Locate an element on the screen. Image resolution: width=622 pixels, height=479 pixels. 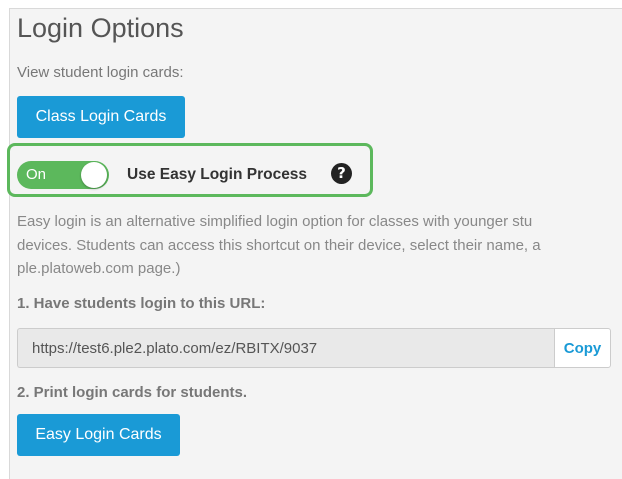
login-url-group: Copy is located at coordinates (314, 348).